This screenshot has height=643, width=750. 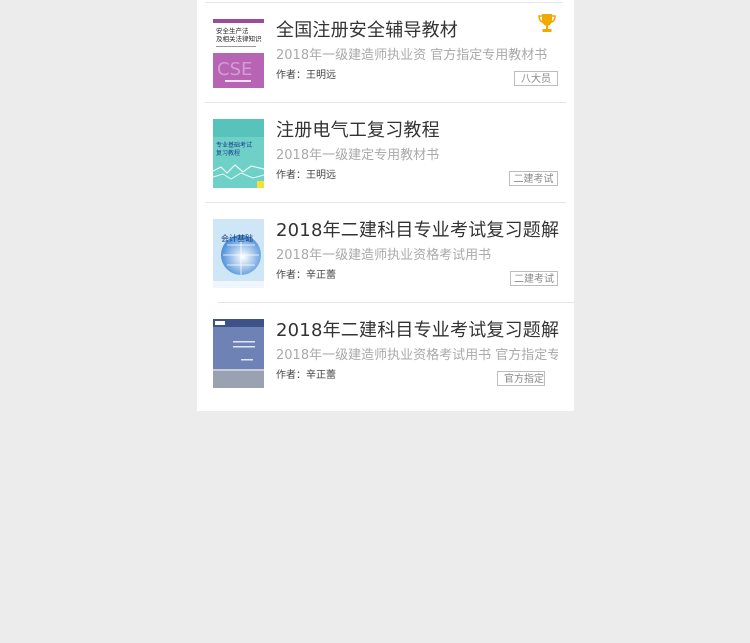 What do you see at coordinates (234, 69) in the screenshot?
I see `cover-logo: CSE` at bounding box center [234, 69].